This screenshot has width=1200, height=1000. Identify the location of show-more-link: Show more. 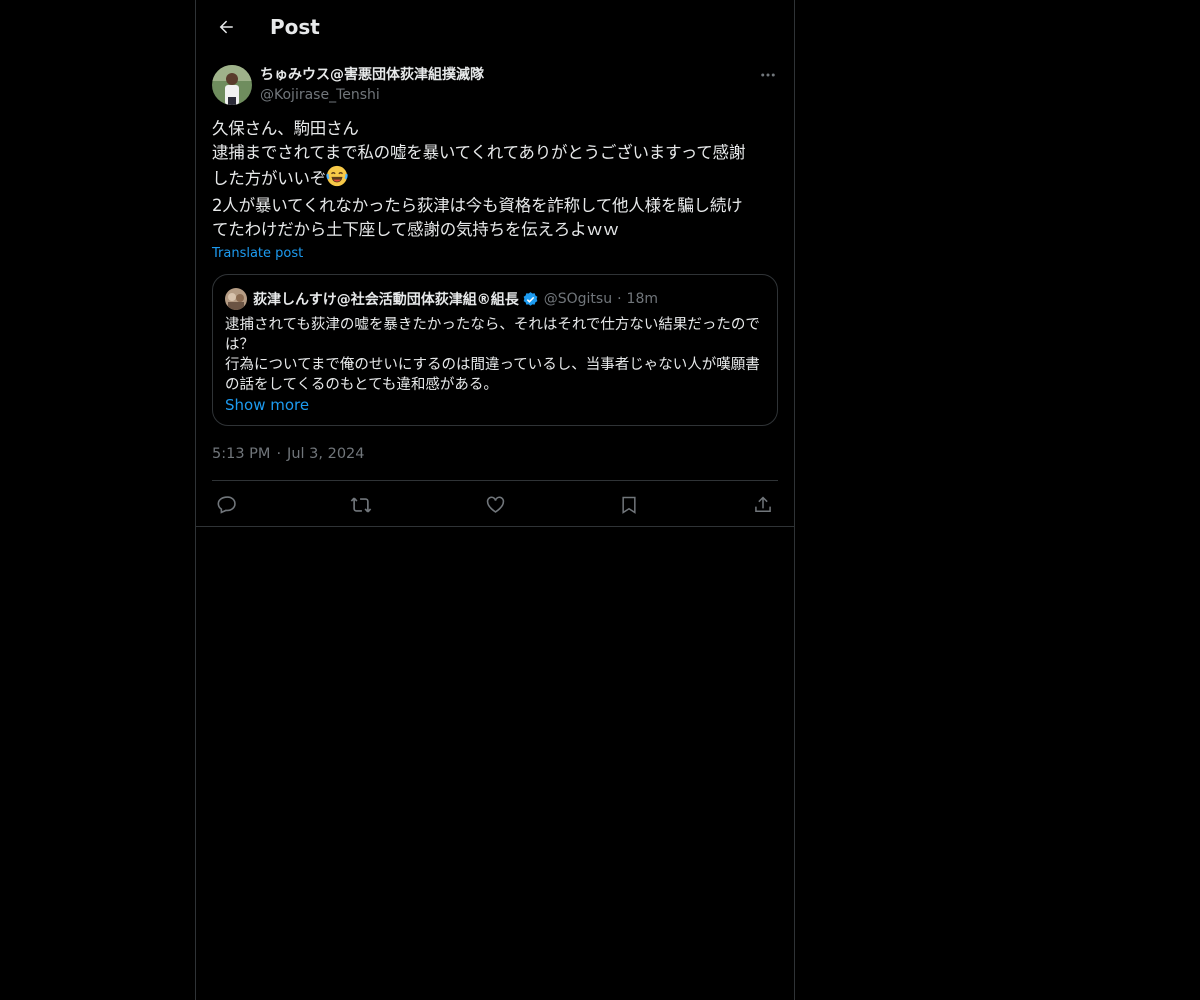
(495, 405).